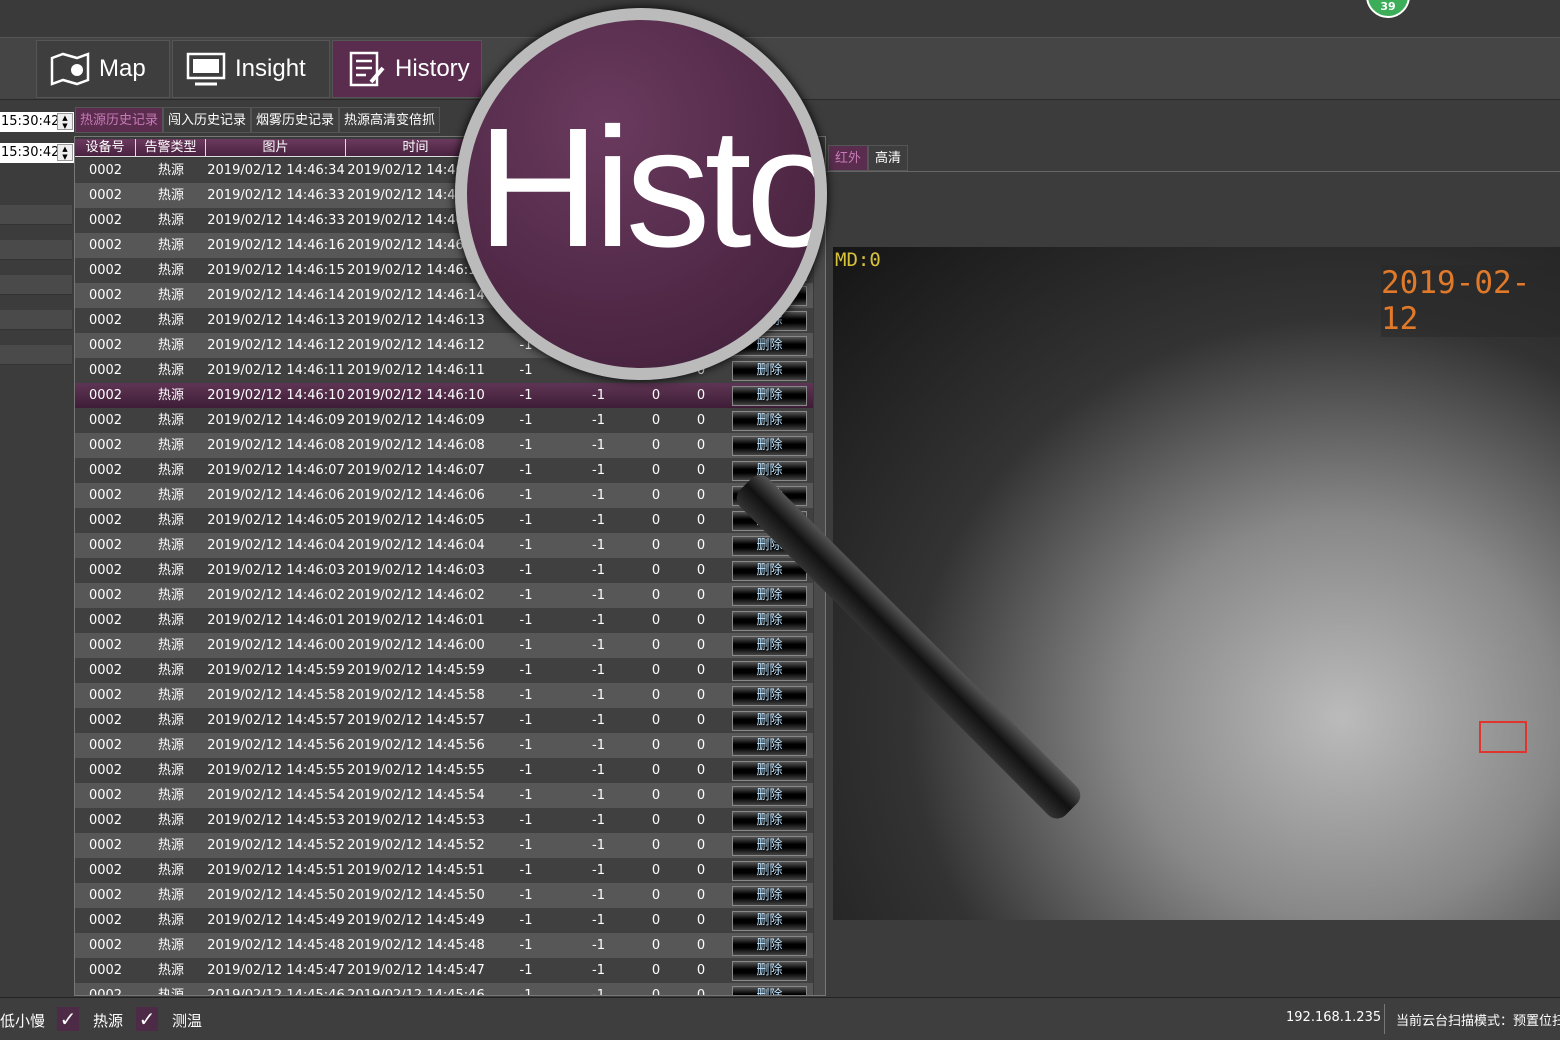 The height and width of the screenshot is (1040, 1560). Describe the element at coordinates (407, 69) in the screenshot. I see `tab-history: History` at that location.